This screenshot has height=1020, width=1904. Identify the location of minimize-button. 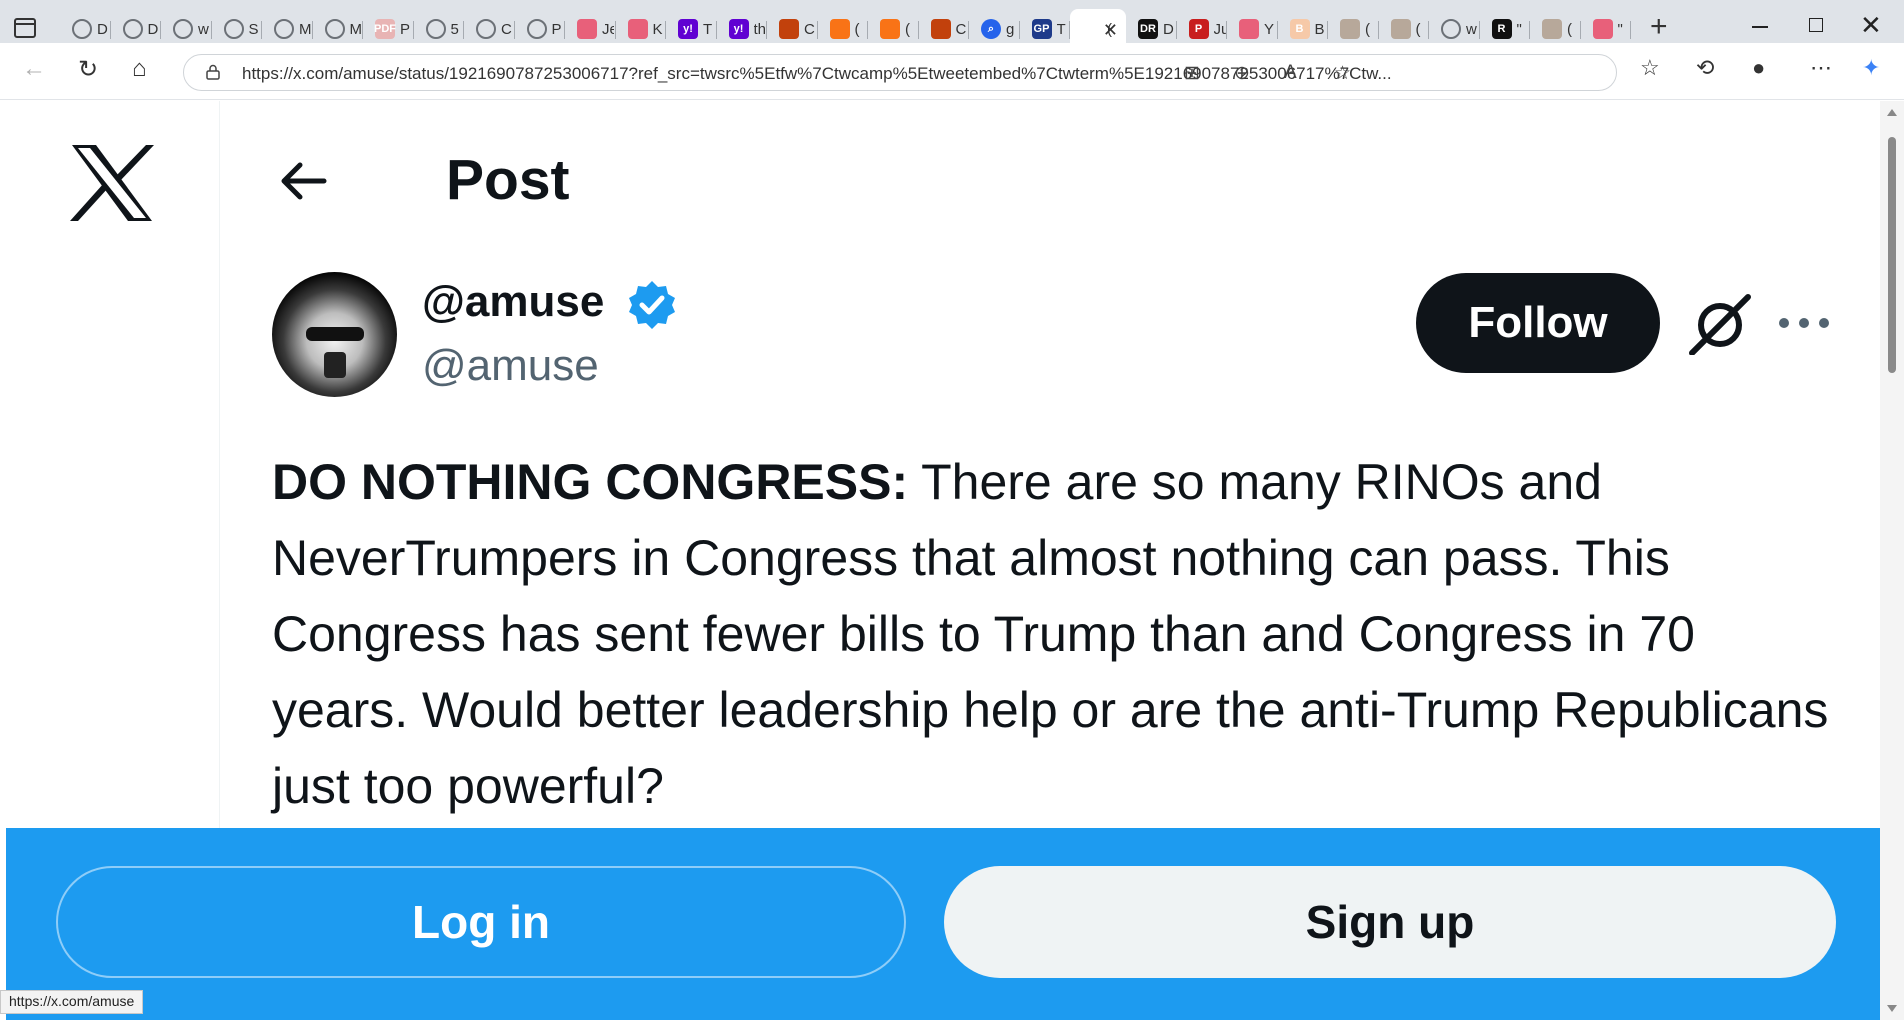
(1760, 27).